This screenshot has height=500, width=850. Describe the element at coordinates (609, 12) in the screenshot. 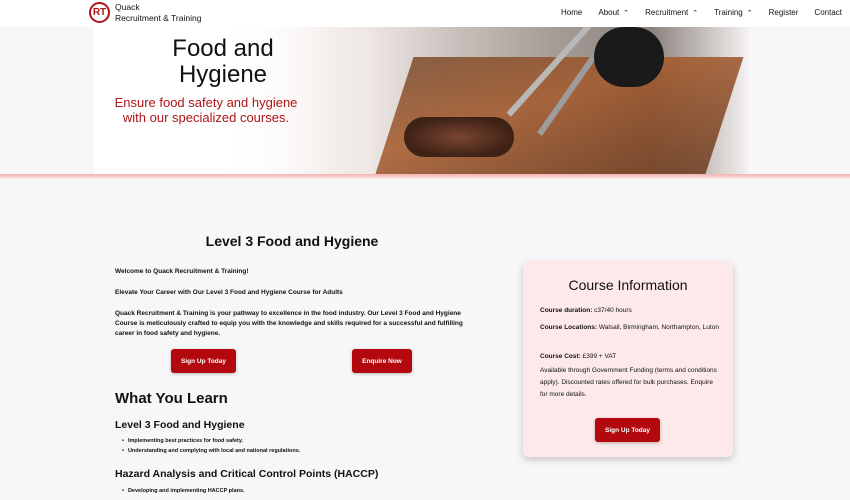

I see `nav-label: About` at that location.